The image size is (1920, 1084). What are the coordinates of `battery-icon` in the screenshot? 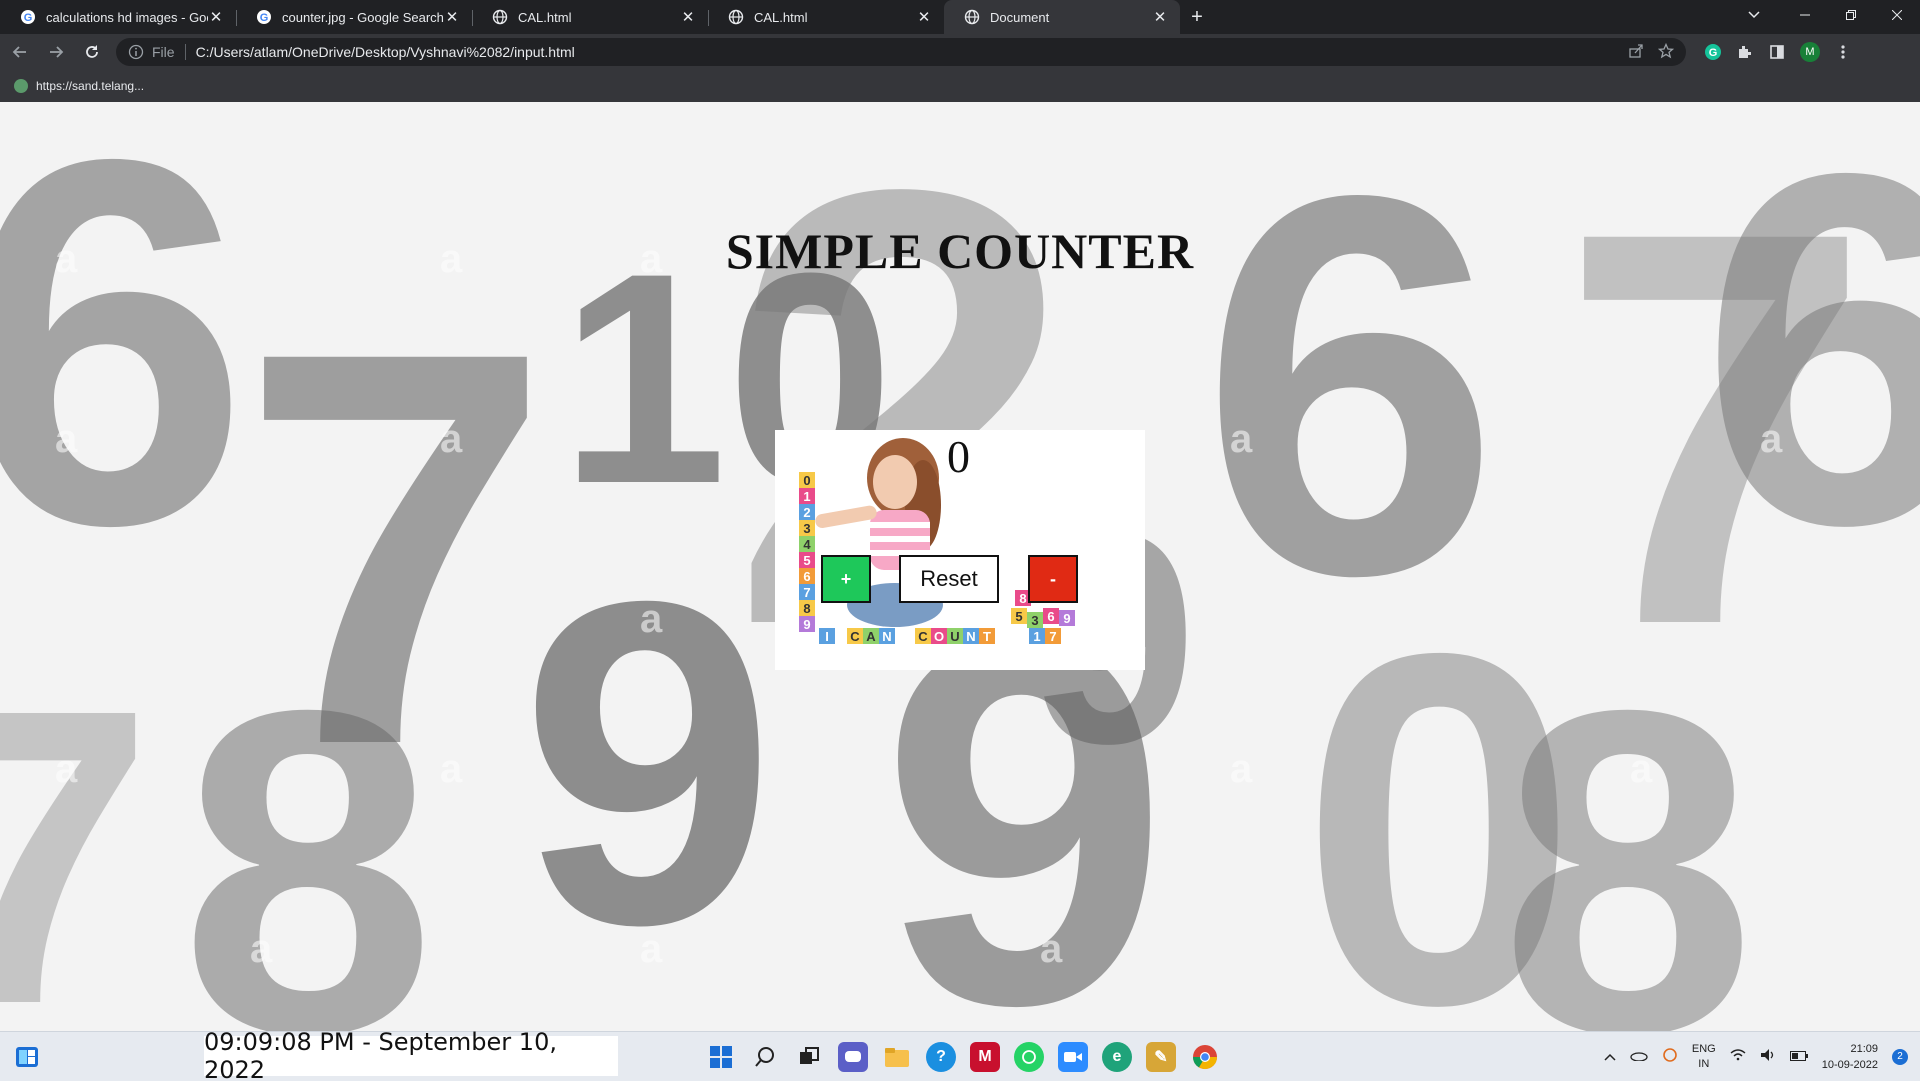 It's located at (1798, 1057).